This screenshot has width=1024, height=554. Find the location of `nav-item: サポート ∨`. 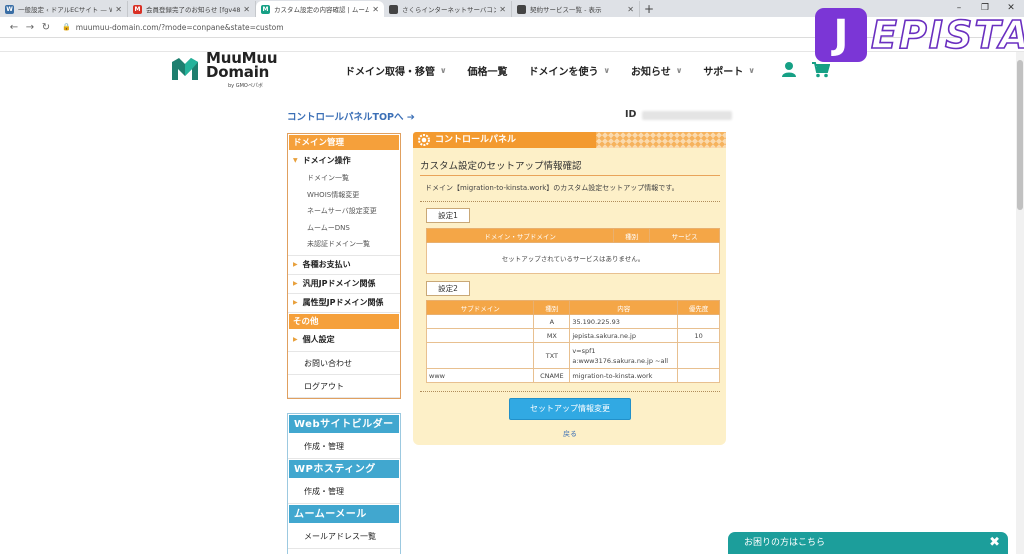

nav-item: サポート ∨ is located at coordinates (729, 70).